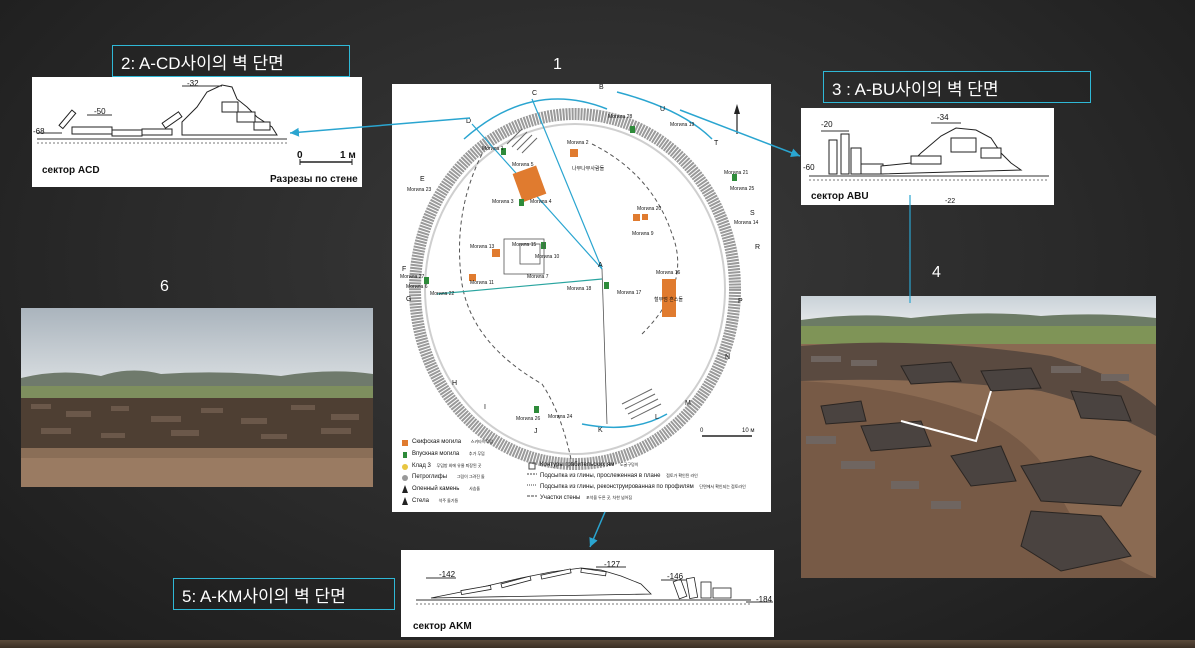 This screenshot has height=648, width=1195. Describe the element at coordinates (71, 170) in the screenshot. I see `section-acd-label: сектор ACD` at that location.